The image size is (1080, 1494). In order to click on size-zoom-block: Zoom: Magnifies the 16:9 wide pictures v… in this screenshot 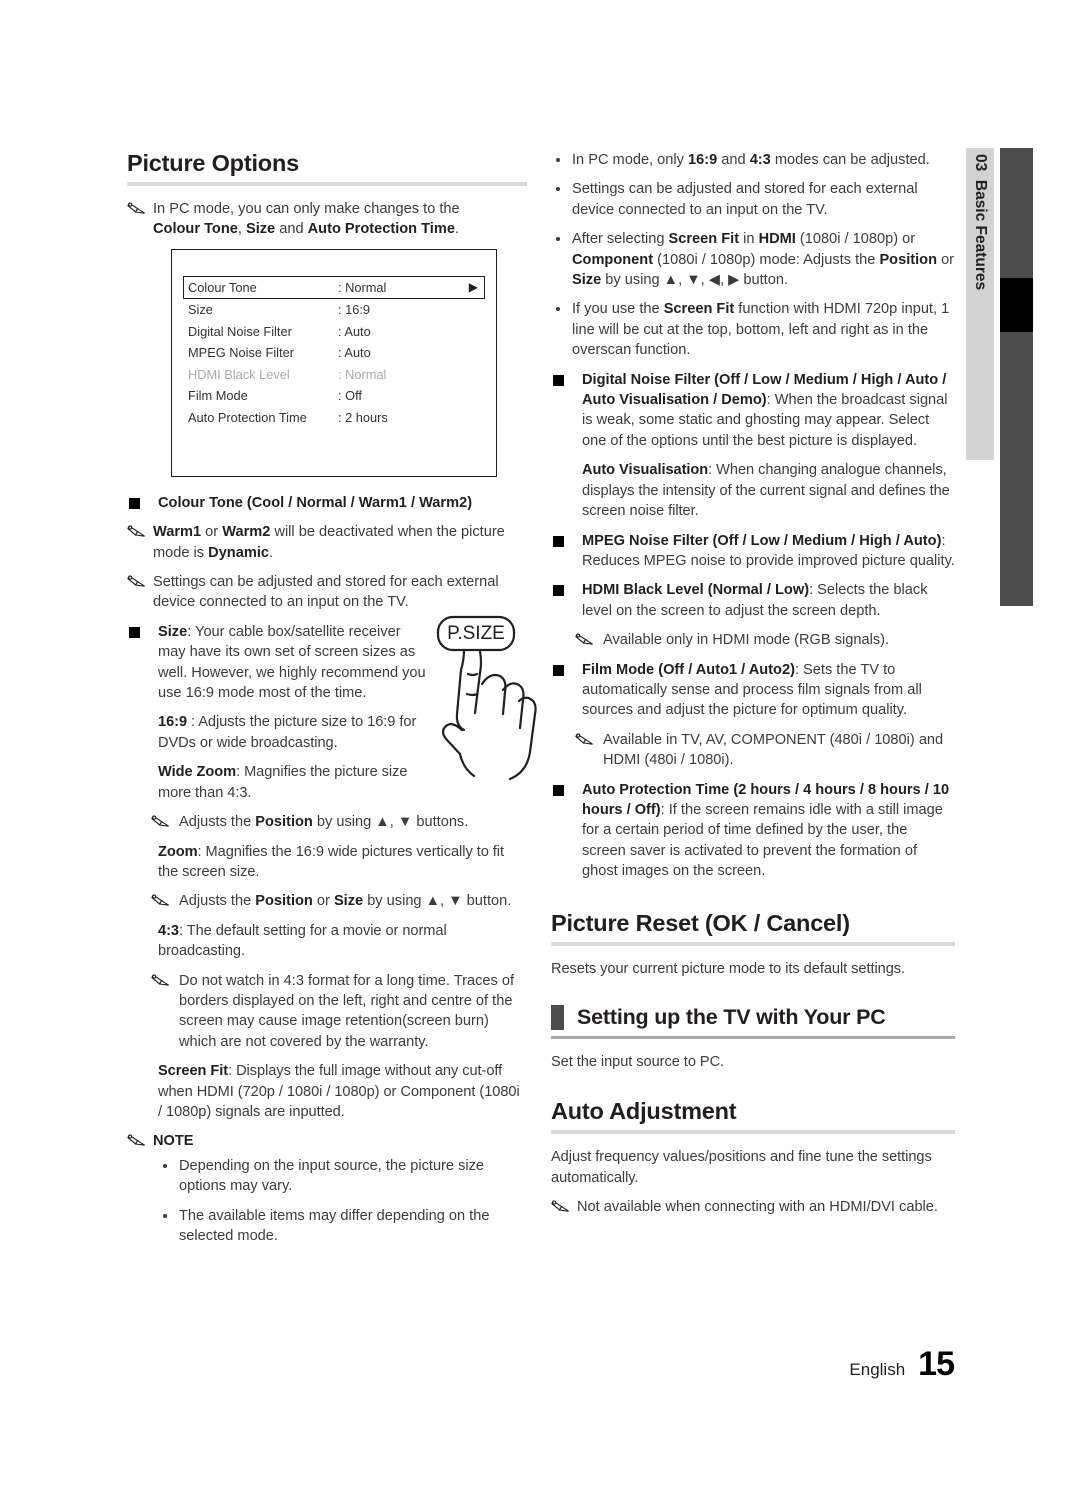, I will do `click(327, 862)`.